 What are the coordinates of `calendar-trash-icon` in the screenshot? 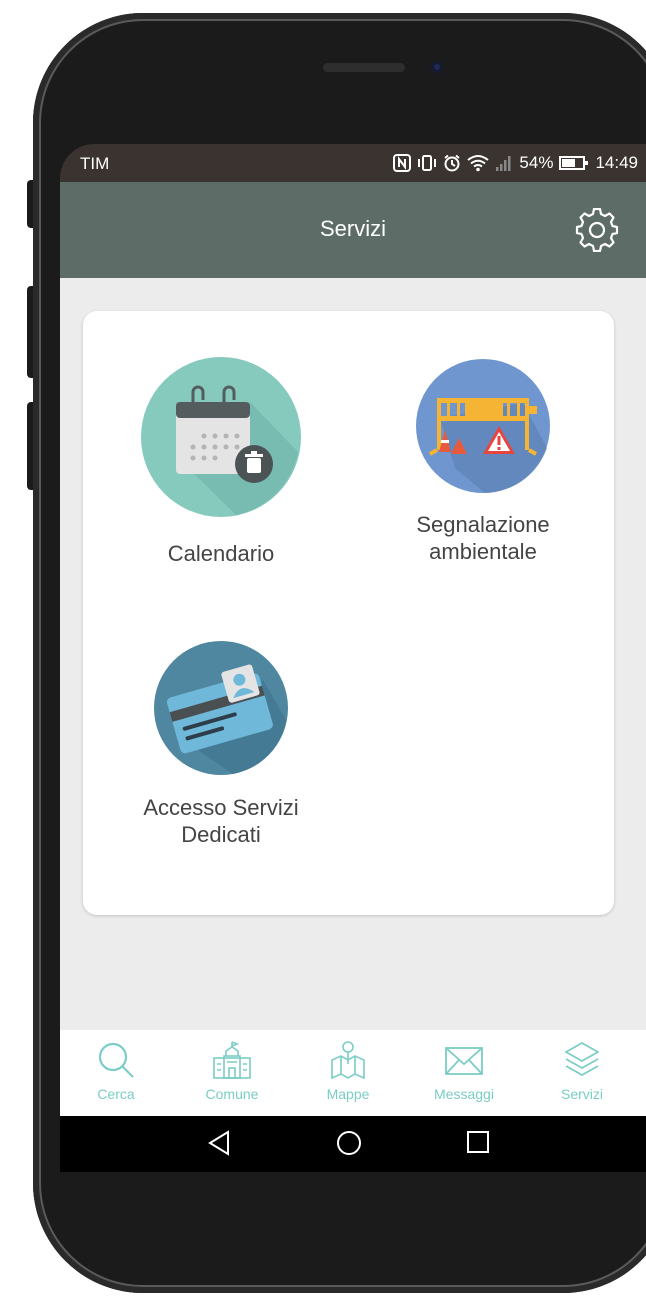 It's located at (221, 437).